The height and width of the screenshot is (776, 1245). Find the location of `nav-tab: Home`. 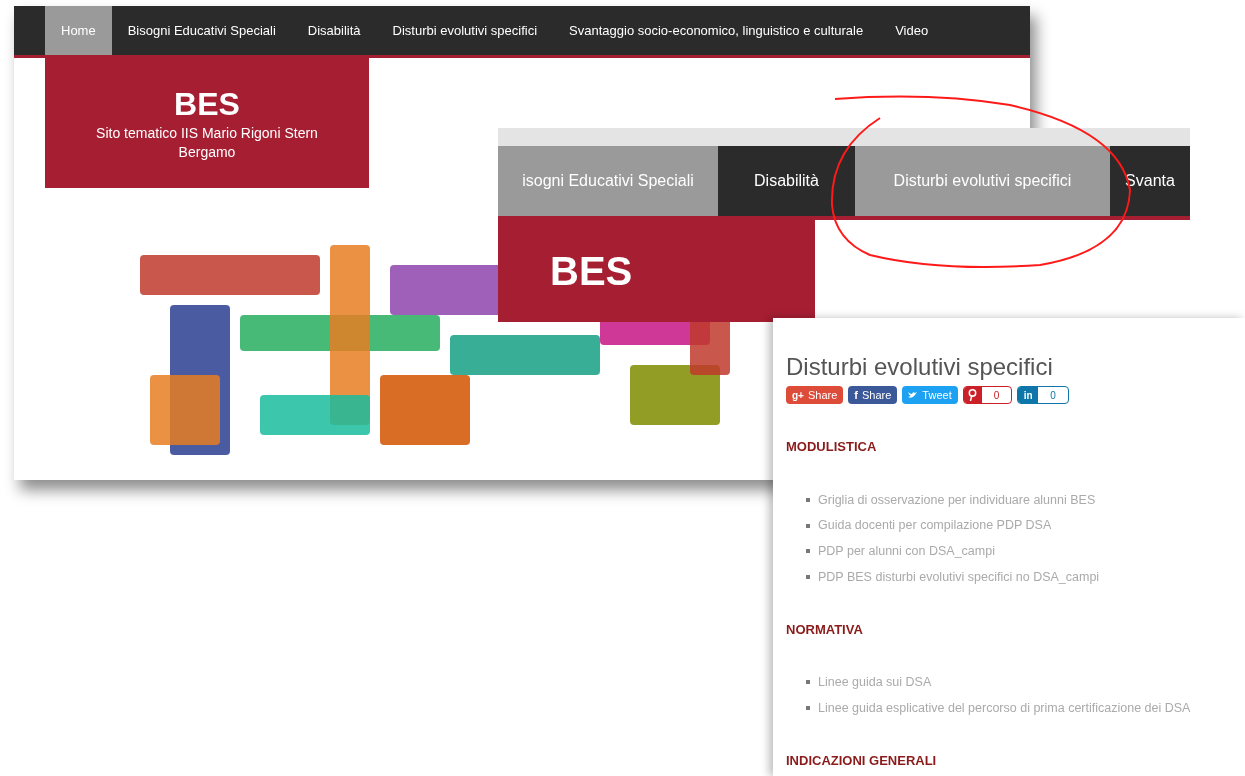

nav-tab: Home is located at coordinates (78, 30).